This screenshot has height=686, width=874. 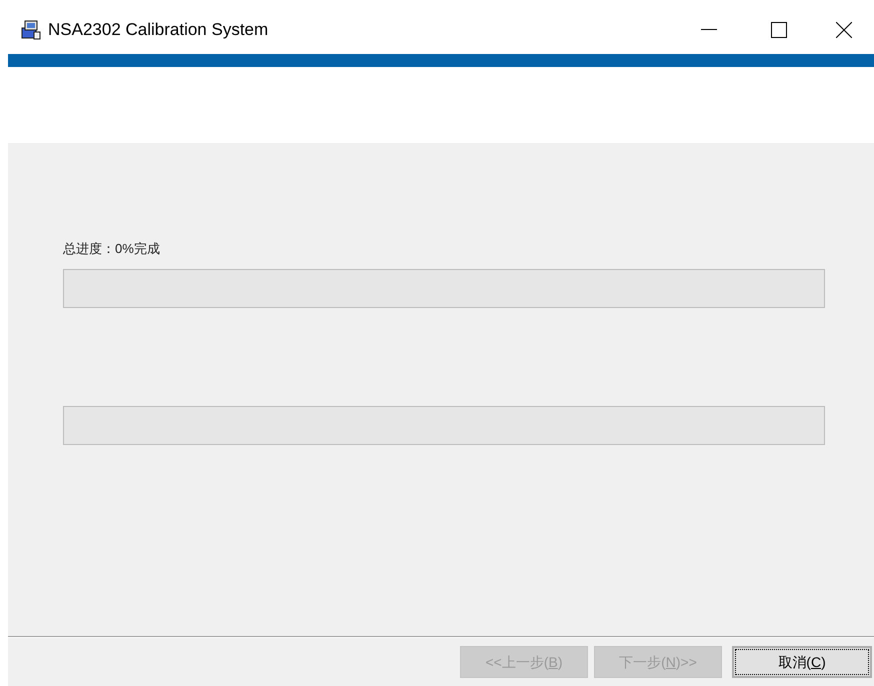 What do you see at coordinates (158, 30) in the screenshot?
I see `window-title: NSA2302 Calibration System` at bounding box center [158, 30].